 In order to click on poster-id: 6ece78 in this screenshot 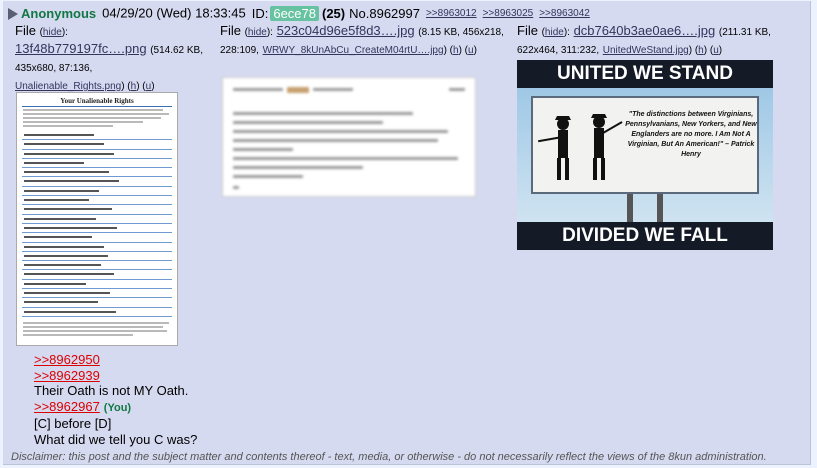, I will do `click(294, 13)`.